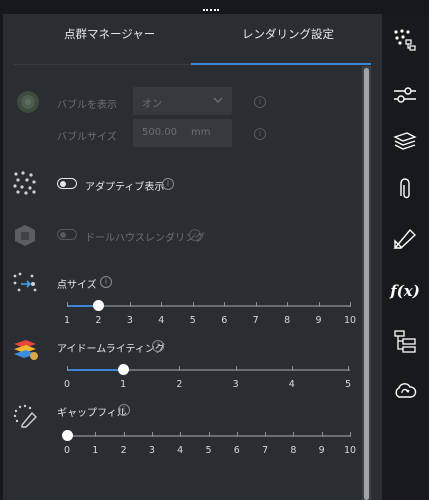 This screenshot has width=429, height=500. I want to click on tab-divider, so click(102, 64).